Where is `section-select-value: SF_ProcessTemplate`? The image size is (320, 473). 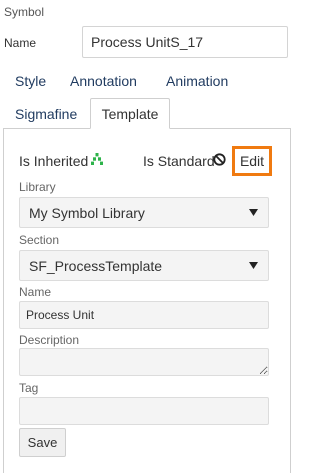 section-select-value: SF_ProcessTemplate is located at coordinates (96, 265).